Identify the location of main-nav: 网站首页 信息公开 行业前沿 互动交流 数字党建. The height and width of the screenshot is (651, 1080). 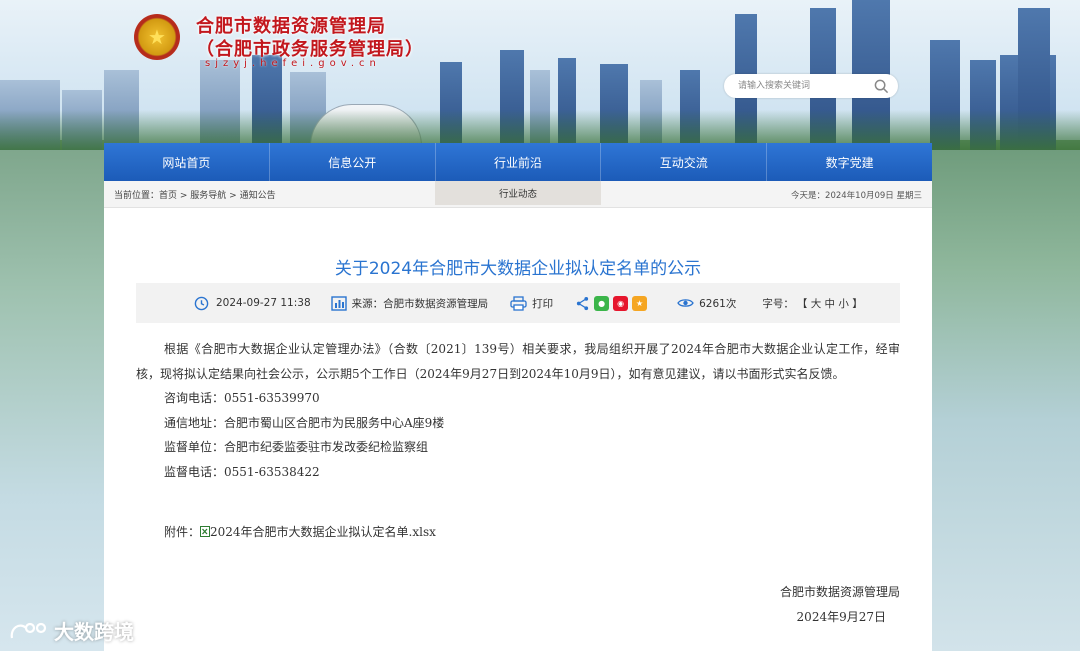
(518, 162).